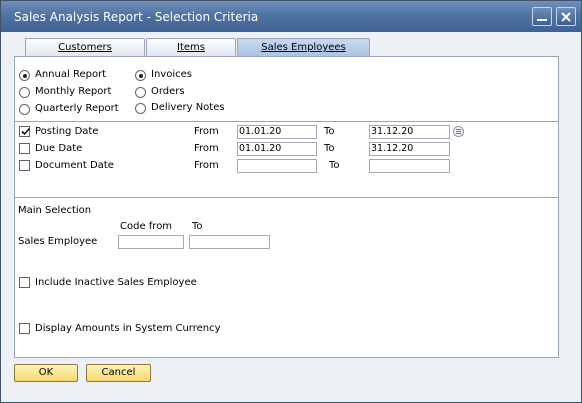 The height and width of the screenshot is (403, 582). I want to click on posting-to-label: To, so click(329, 131).